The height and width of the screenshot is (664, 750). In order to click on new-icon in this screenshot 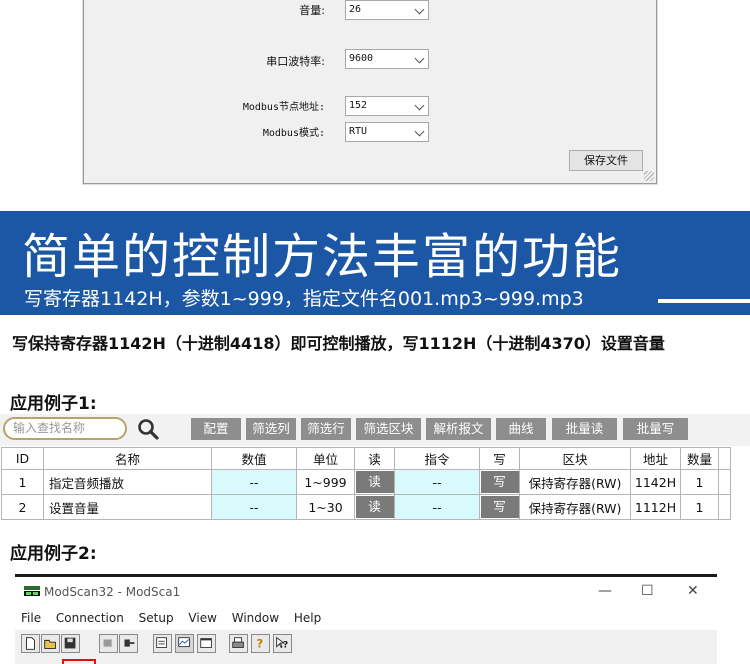, I will do `click(30, 643)`.